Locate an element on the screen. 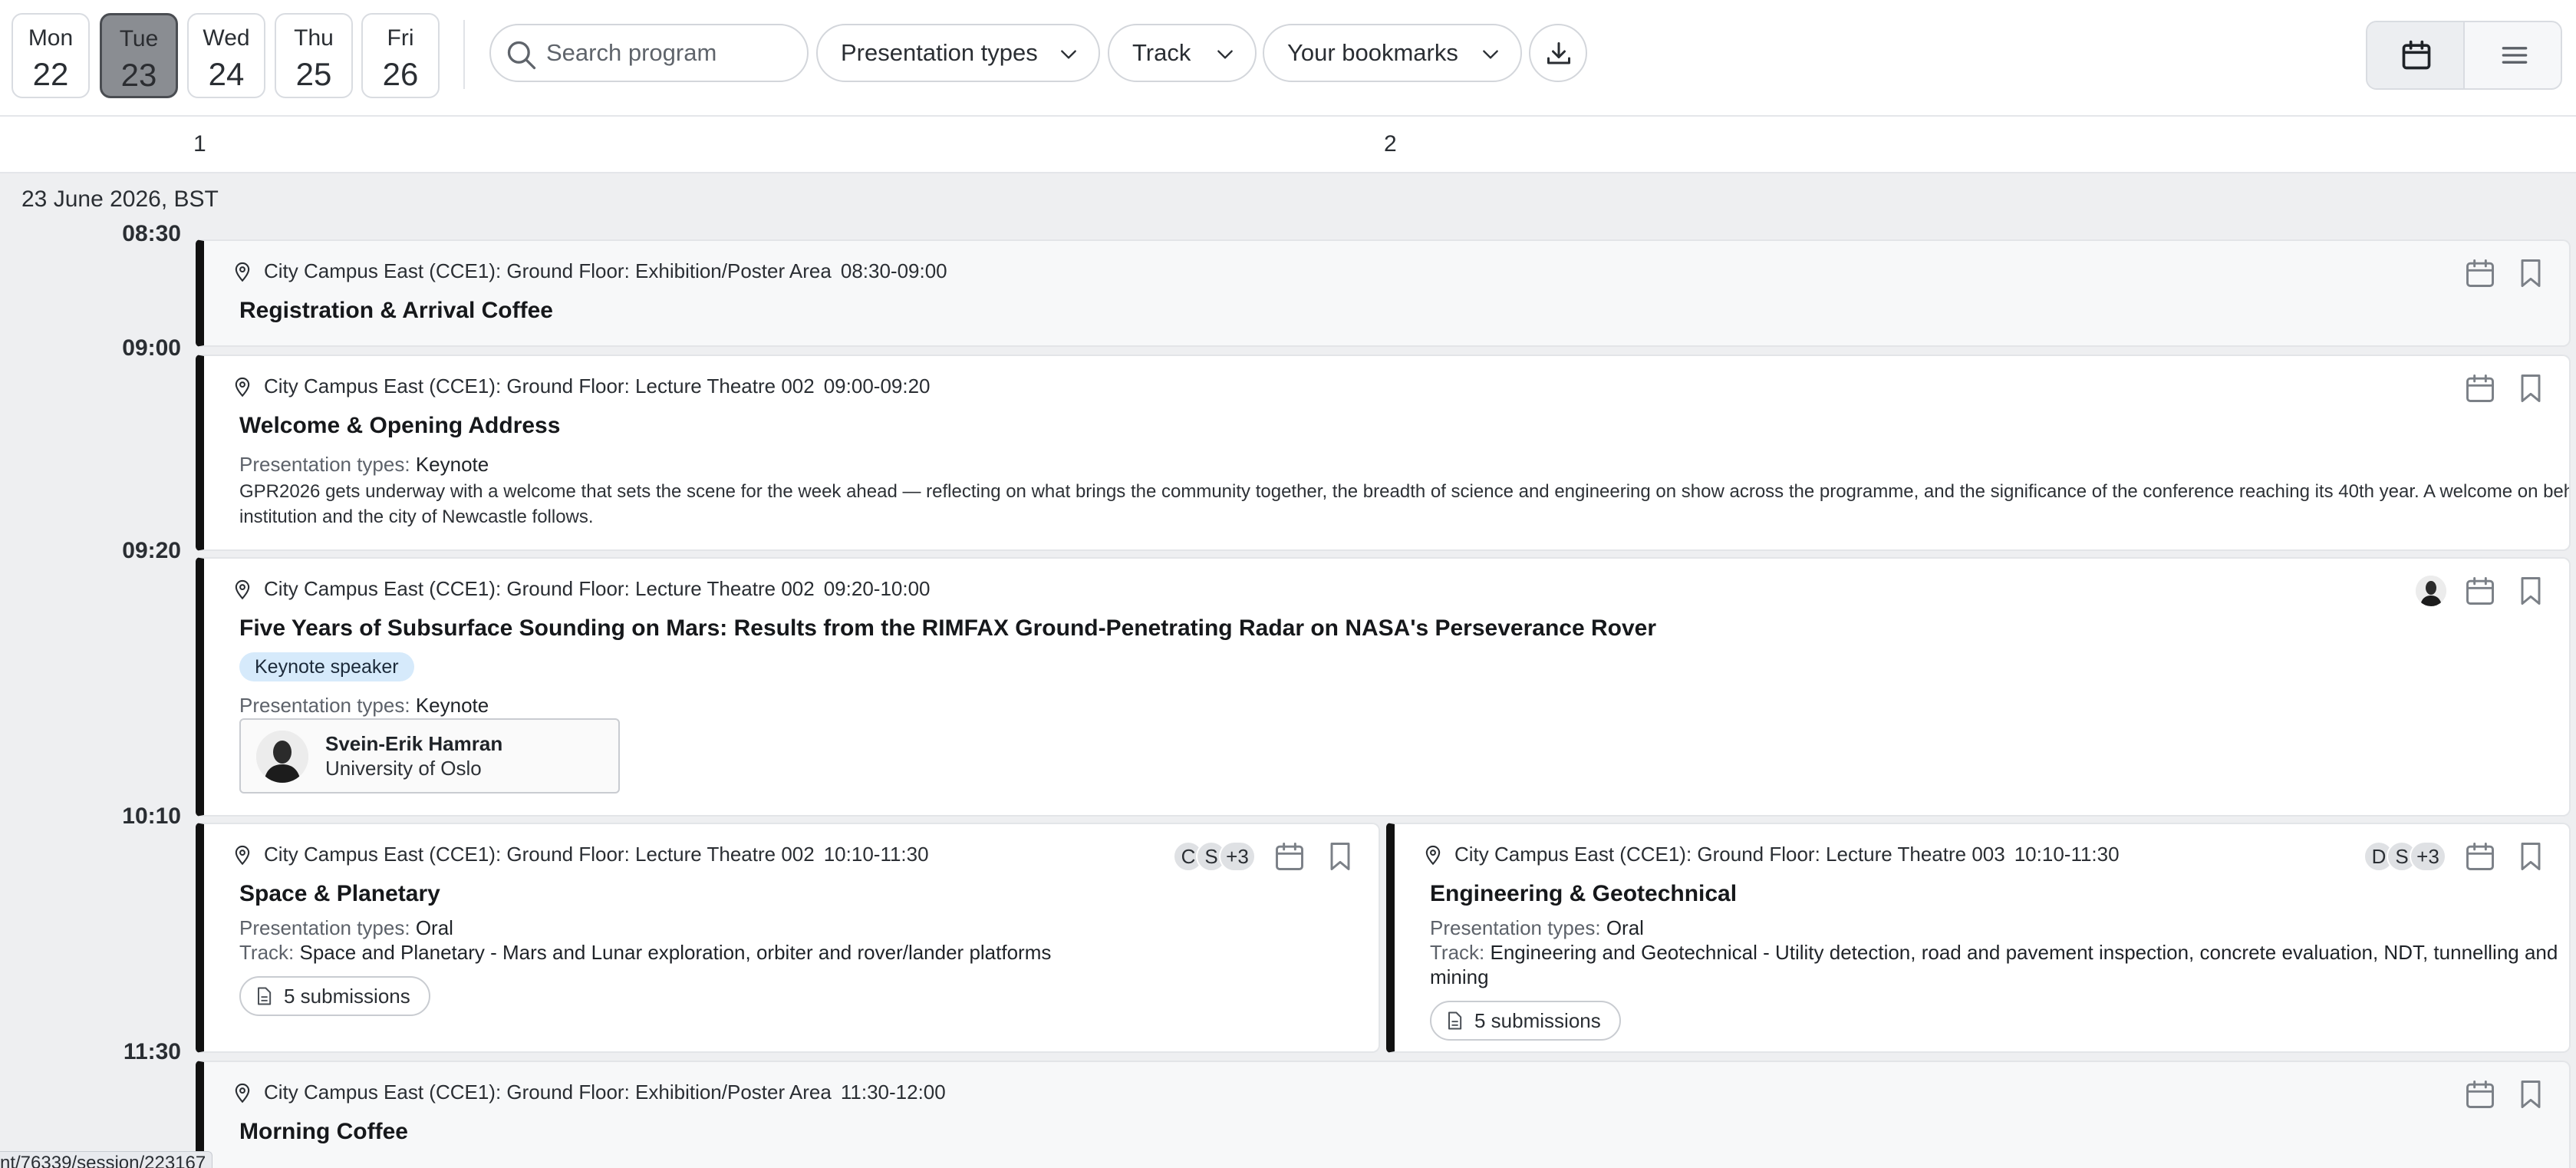 Image resolution: width=2576 pixels, height=1168 pixels. track-filter-label: Track is located at coordinates (1161, 53).